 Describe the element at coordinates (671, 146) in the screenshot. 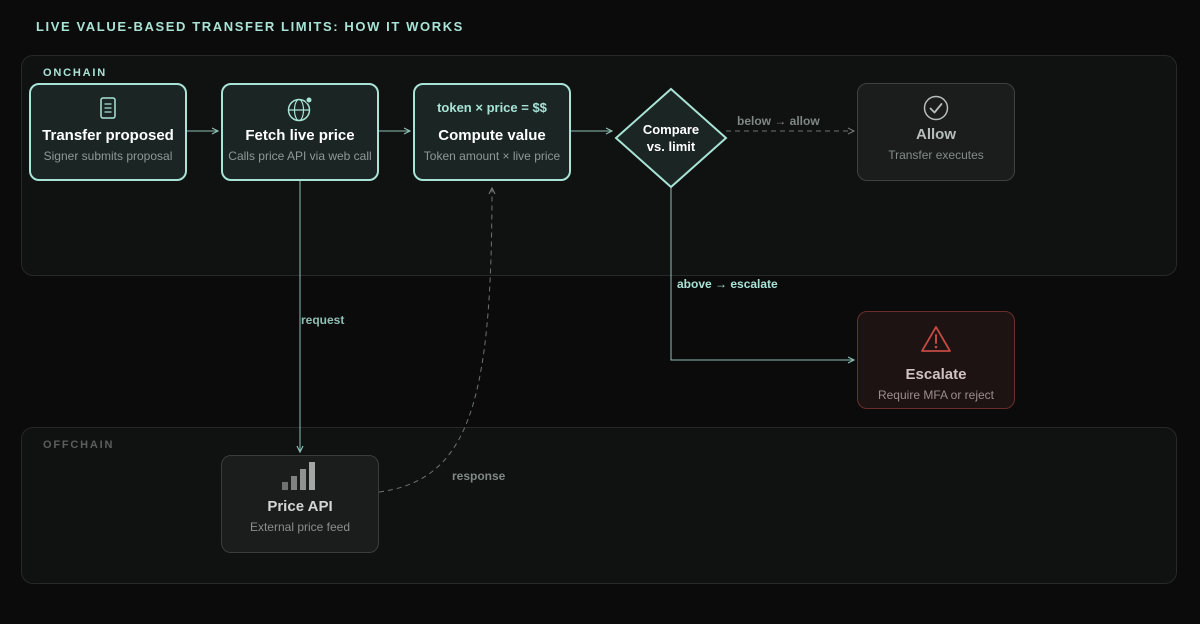

I see `compare-line2: vs. limit` at that location.